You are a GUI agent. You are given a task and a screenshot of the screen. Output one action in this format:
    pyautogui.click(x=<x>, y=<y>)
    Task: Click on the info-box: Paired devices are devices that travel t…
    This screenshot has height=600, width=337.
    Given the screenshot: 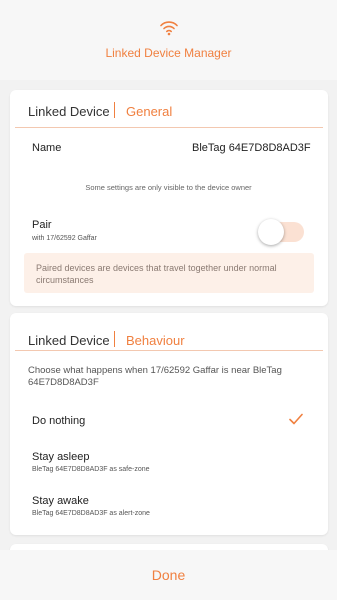 What is the action you would take?
    pyautogui.click(x=169, y=273)
    